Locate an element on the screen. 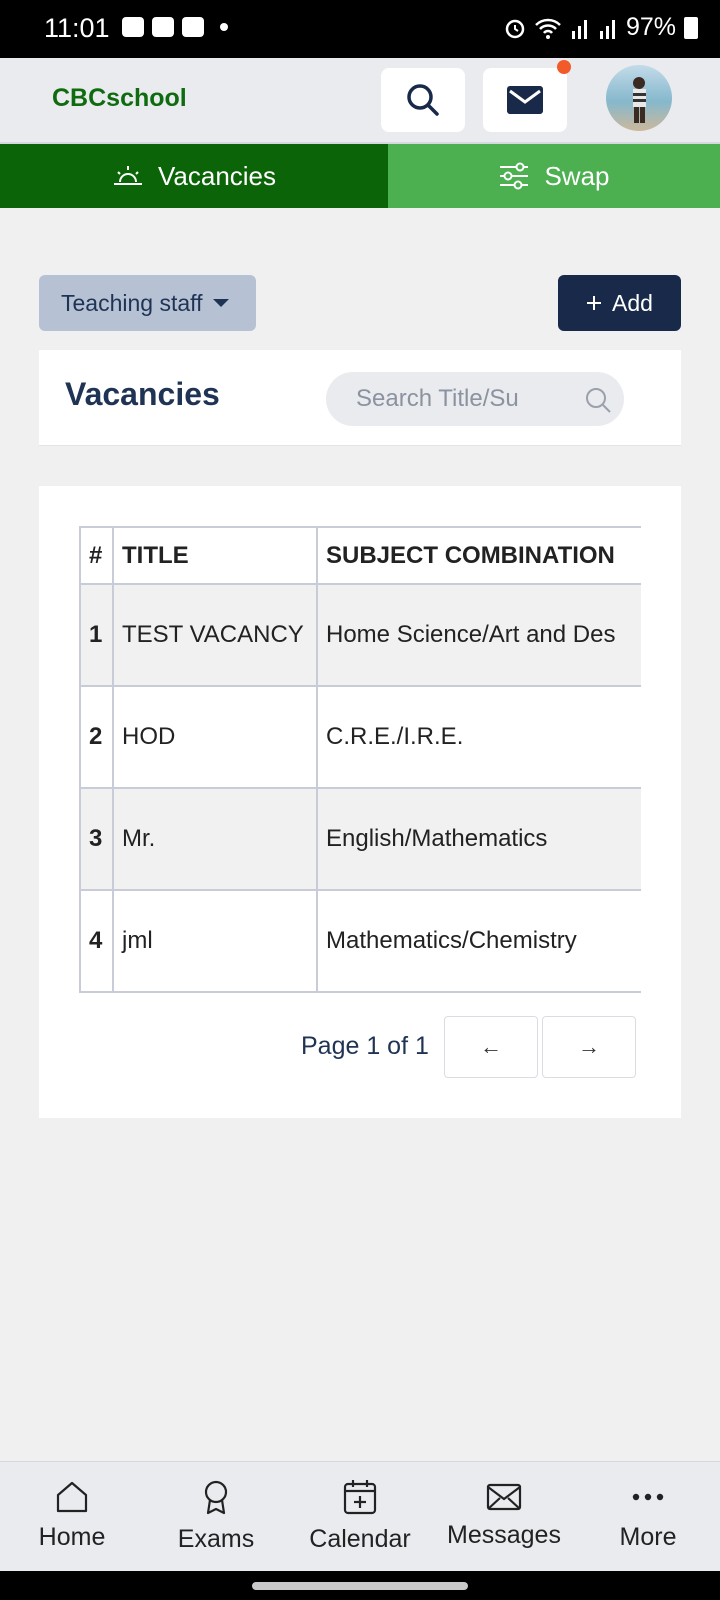  tab-vacancies: Vacancies is located at coordinates (194, 176).